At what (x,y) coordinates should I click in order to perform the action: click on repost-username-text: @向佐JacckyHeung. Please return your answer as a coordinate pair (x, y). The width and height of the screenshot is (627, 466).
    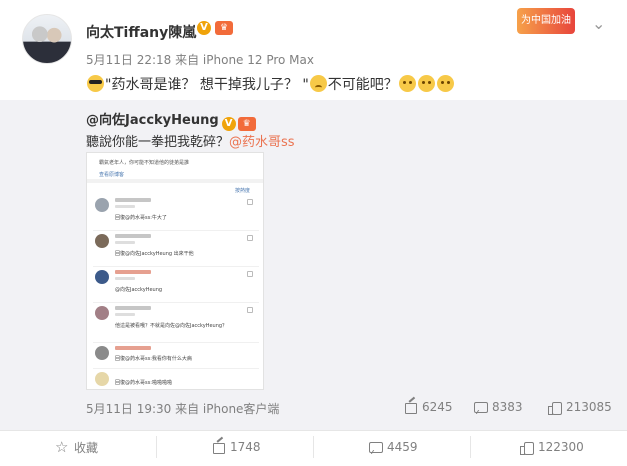
    Looking at the image, I should click on (152, 120).